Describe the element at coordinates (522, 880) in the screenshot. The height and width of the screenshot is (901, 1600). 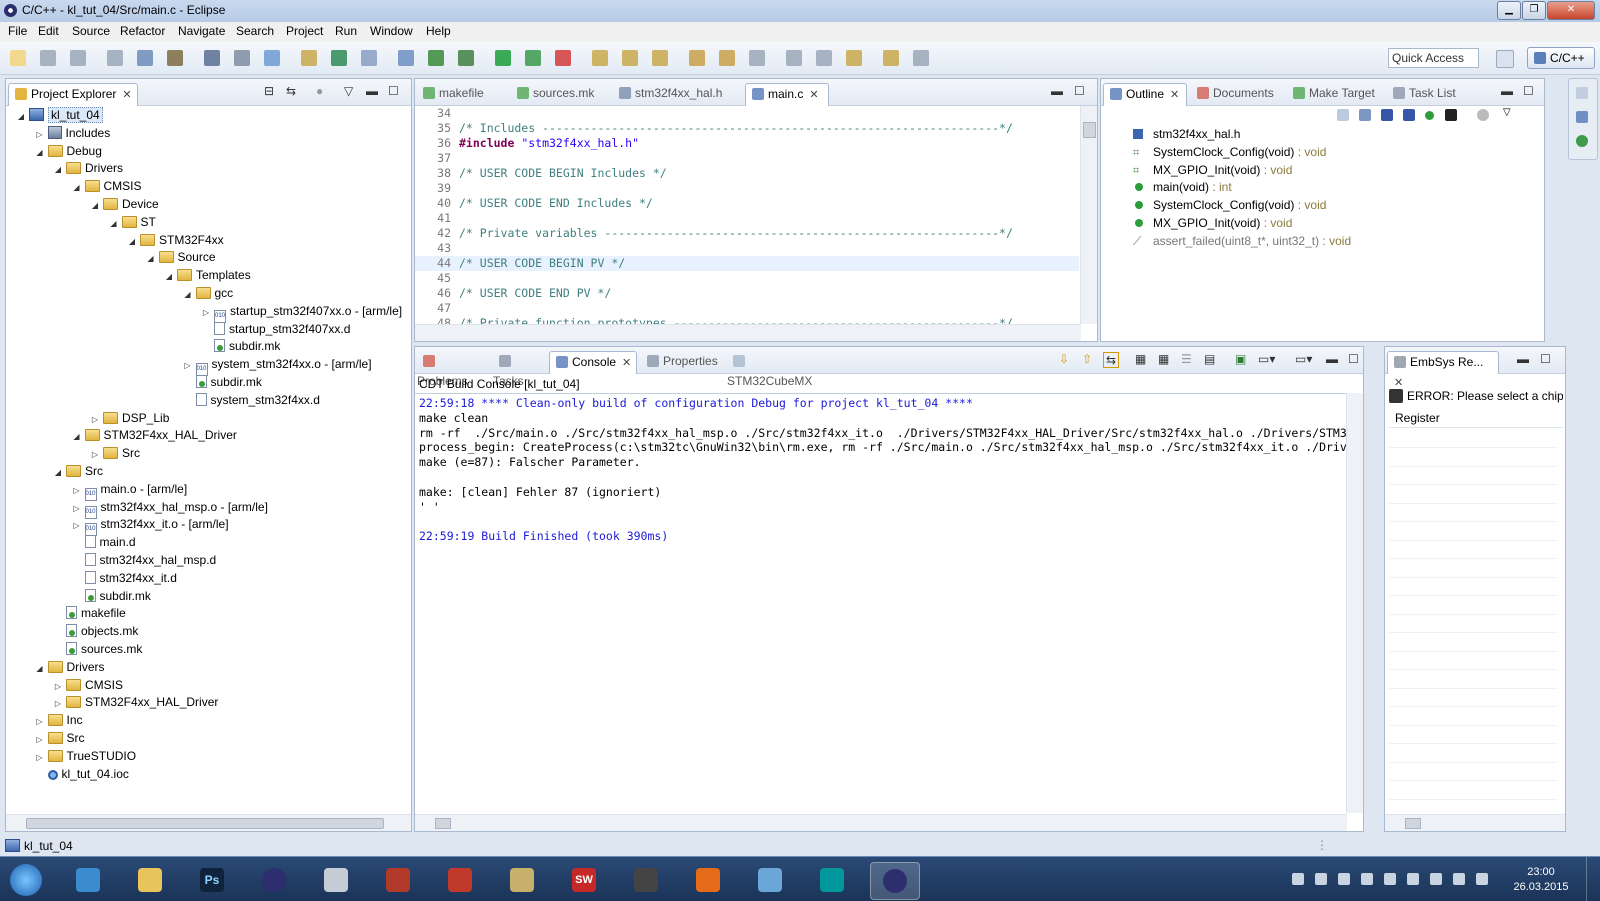
I see `archive-icon` at that location.